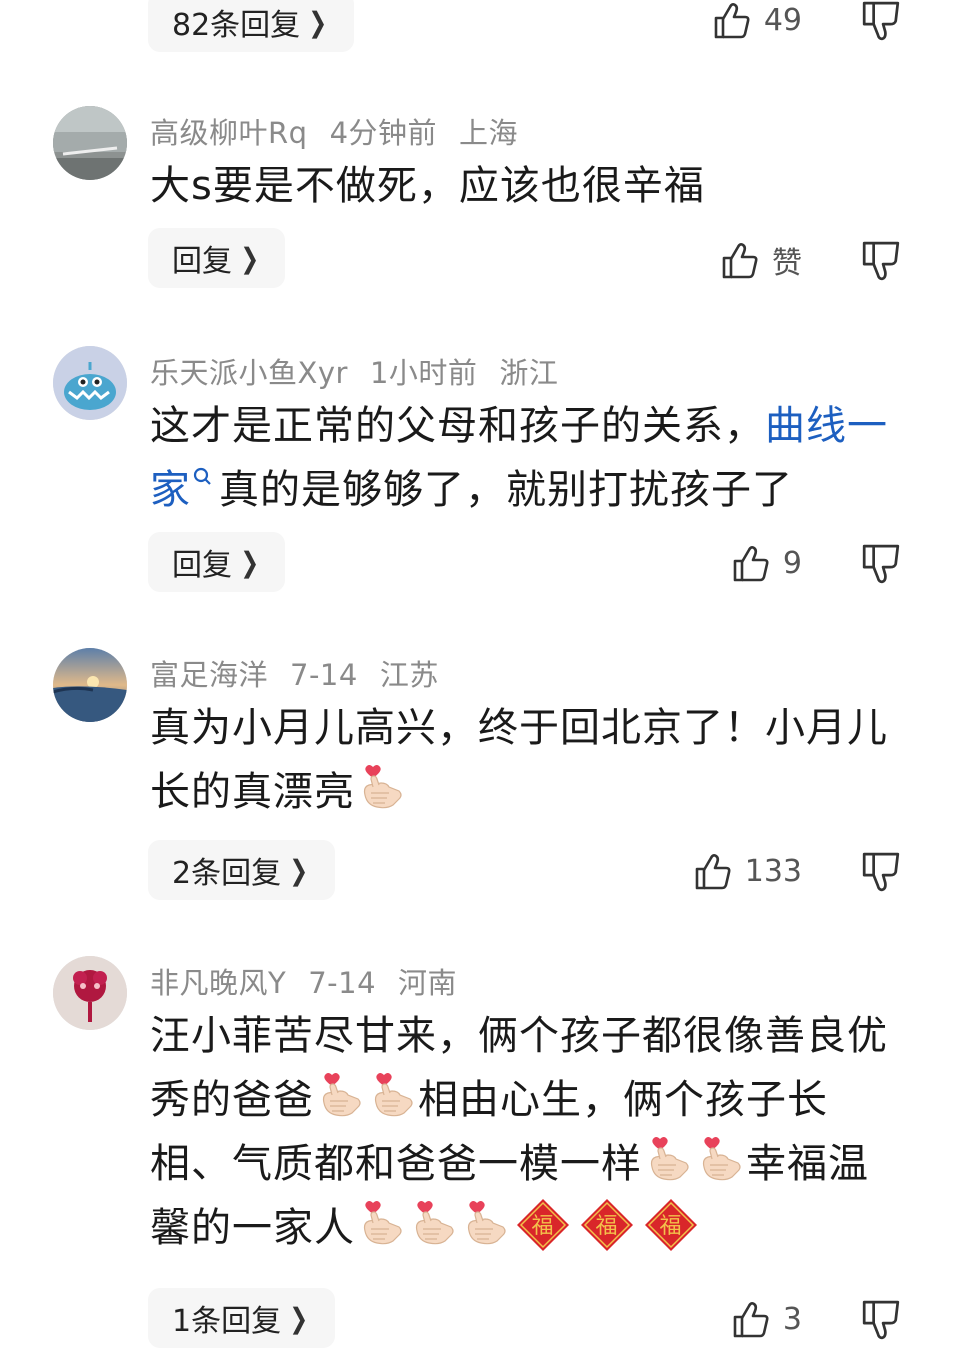 The height and width of the screenshot is (1348, 960). I want to click on username: 非凡晚风Y, so click(218, 983).